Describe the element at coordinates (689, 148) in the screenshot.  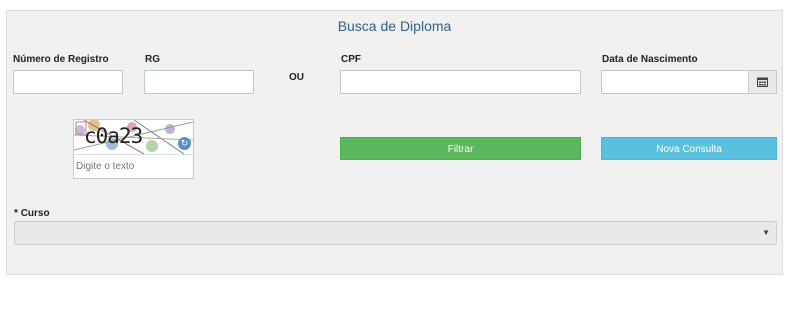
I see `nova-consulta-button: Nova Consulta` at that location.